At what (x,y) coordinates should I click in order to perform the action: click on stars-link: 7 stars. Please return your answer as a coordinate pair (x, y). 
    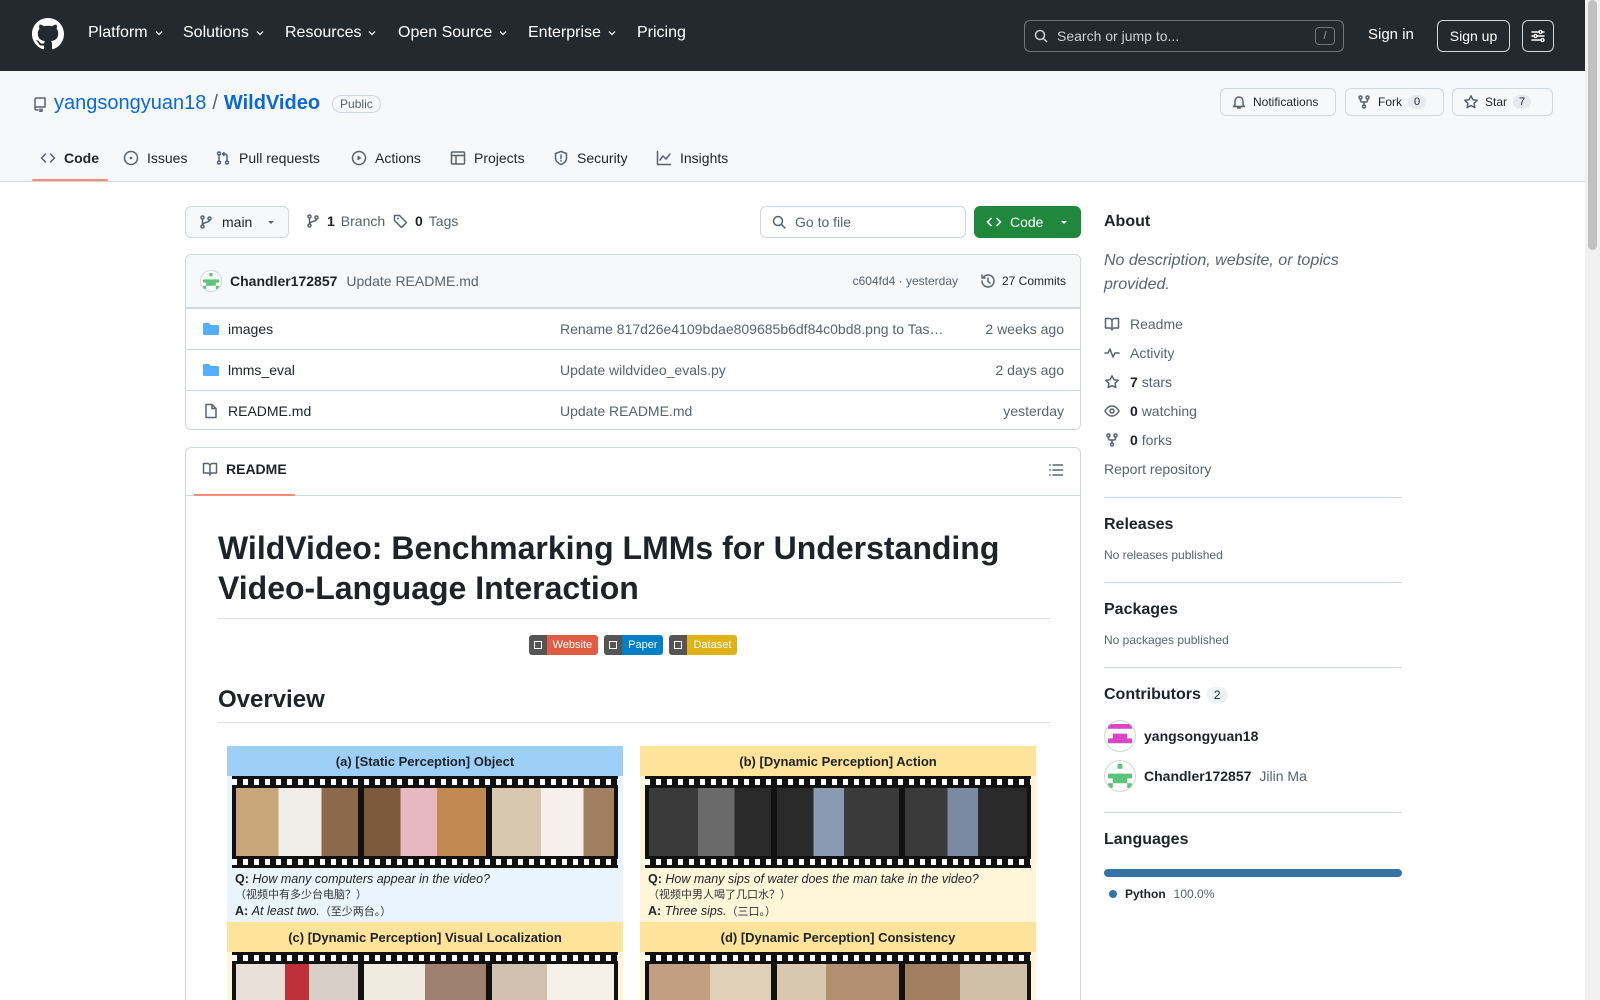
    Looking at the image, I should click on (1253, 381).